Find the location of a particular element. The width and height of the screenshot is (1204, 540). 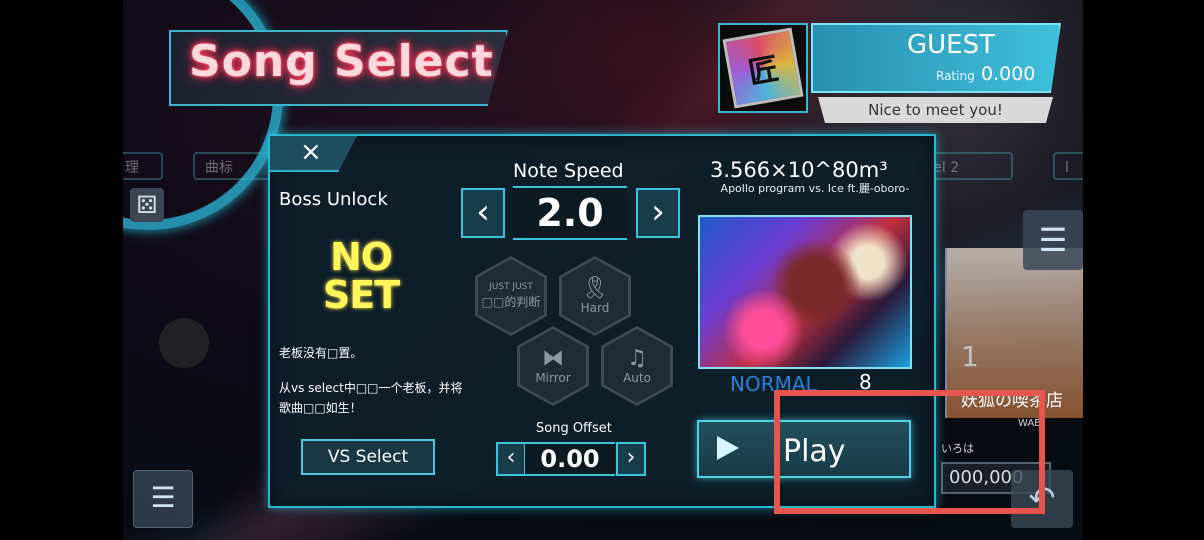

song-offset-value: 0.00 is located at coordinates (570, 459).